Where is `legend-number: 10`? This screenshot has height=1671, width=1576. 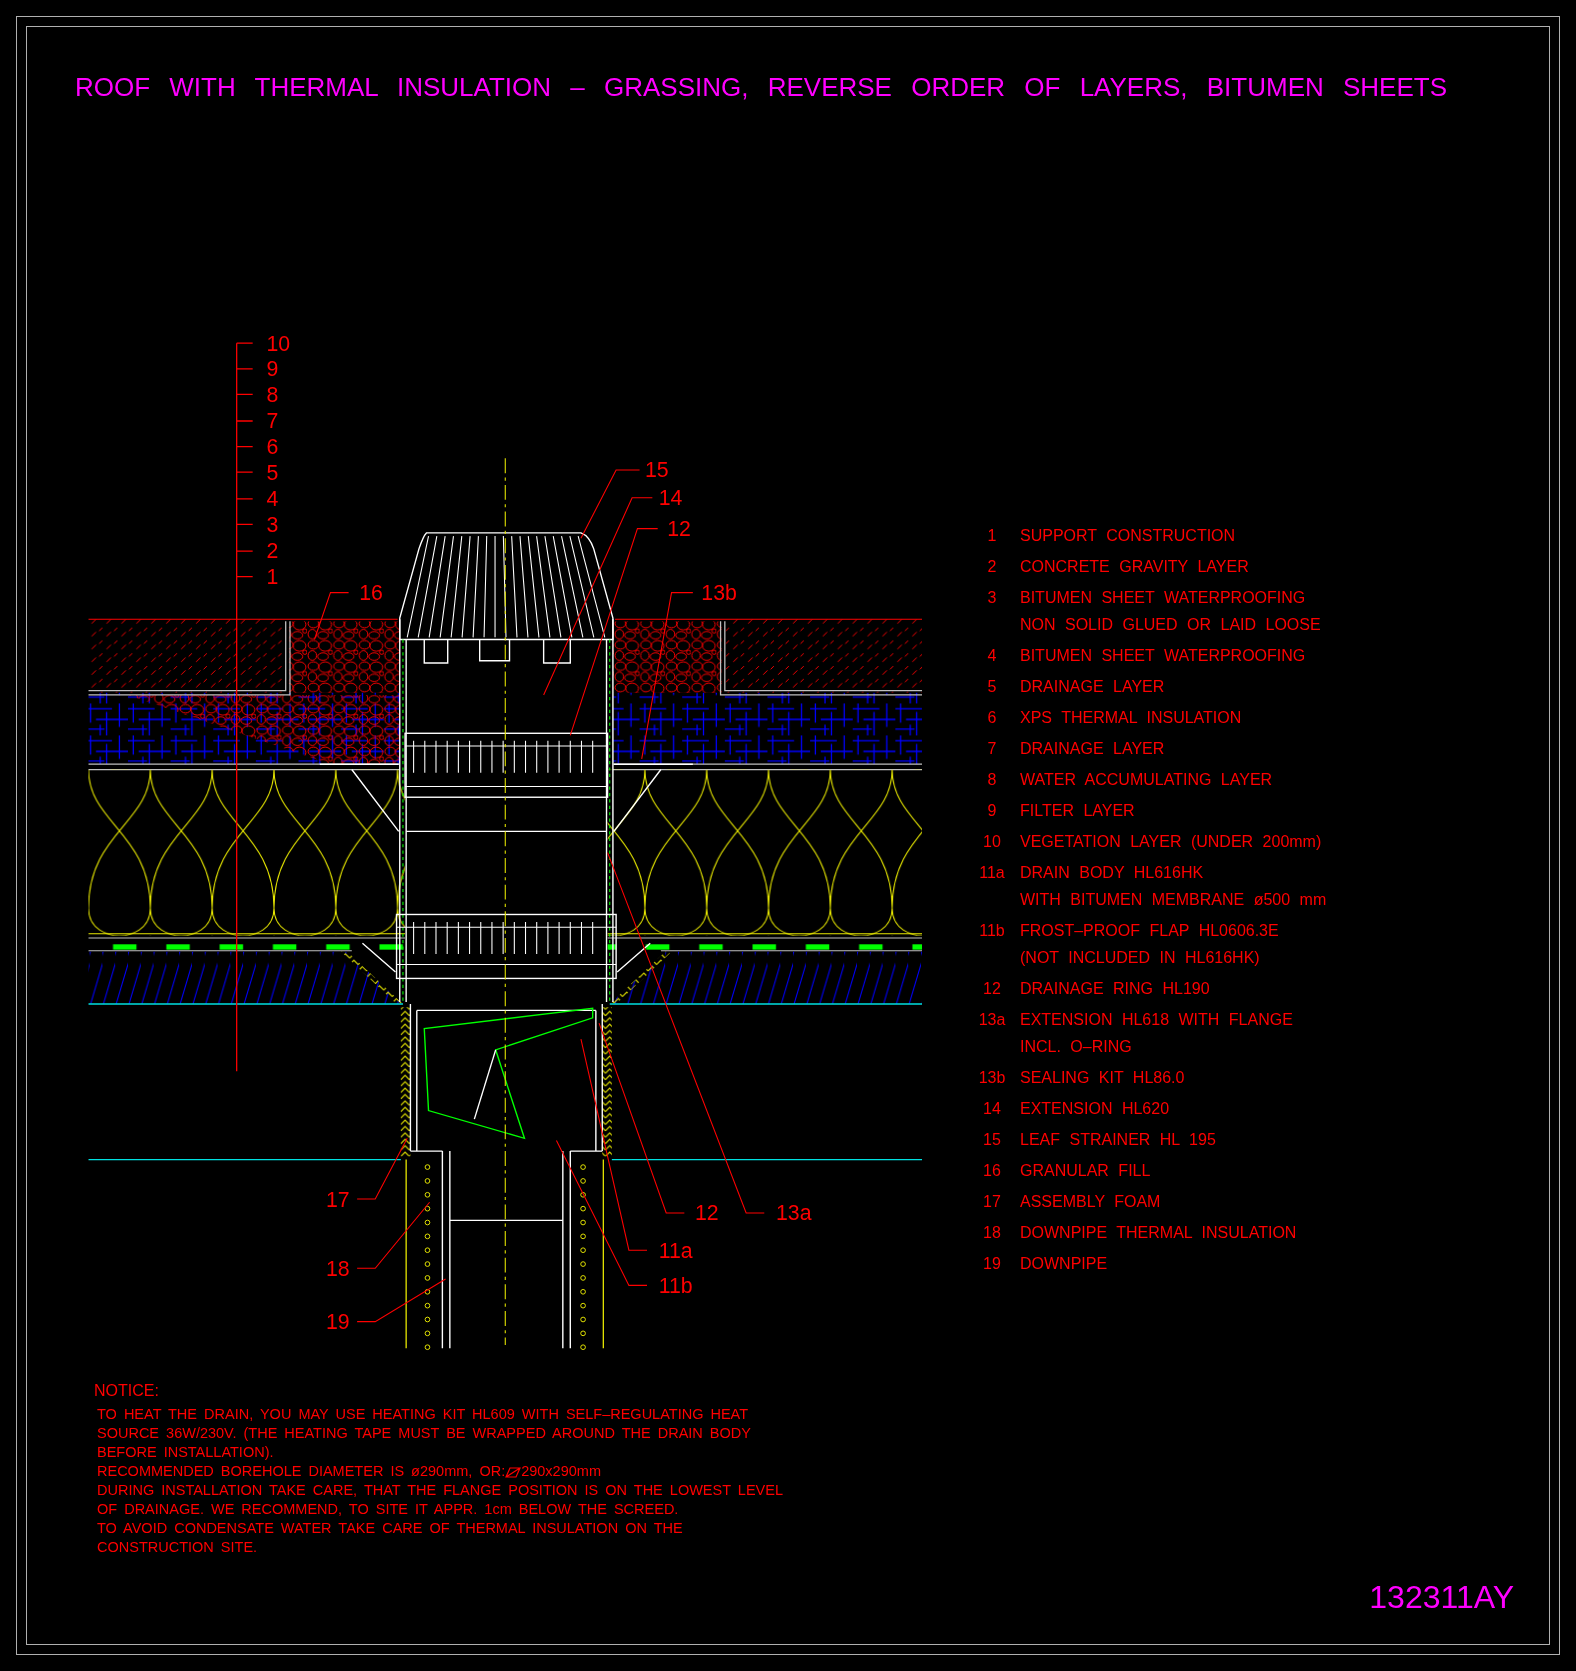 legend-number: 10 is located at coordinates (992, 842).